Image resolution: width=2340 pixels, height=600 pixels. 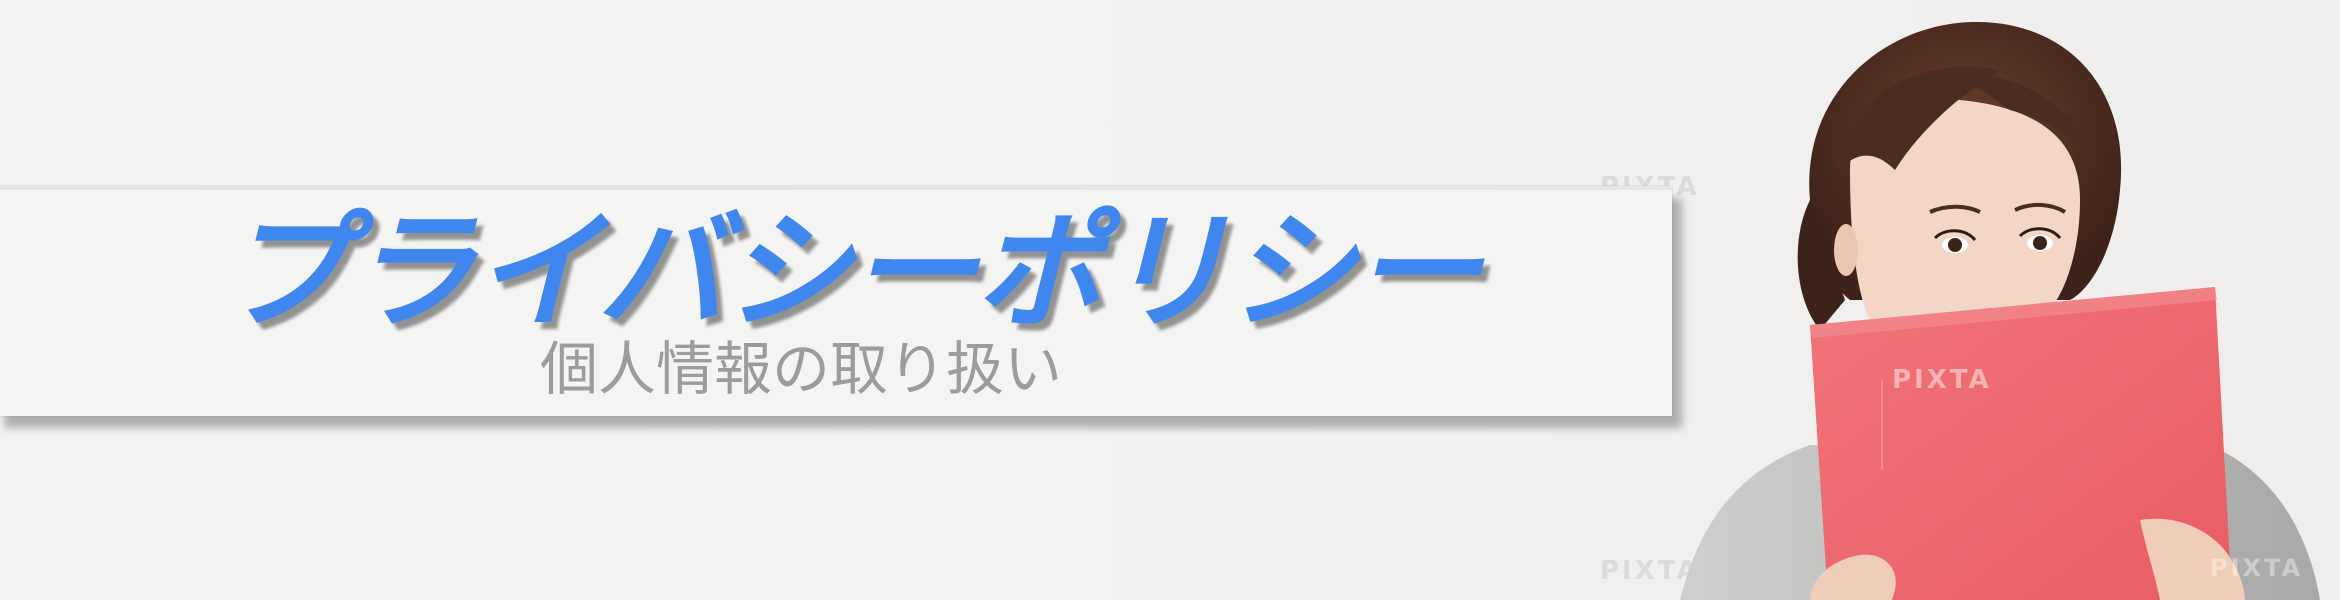 What do you see at coordinates (801, 369) in the screenshot?
I see `page-subtitle: 個人情報の取り扱い` at bounding box center [801, 369].